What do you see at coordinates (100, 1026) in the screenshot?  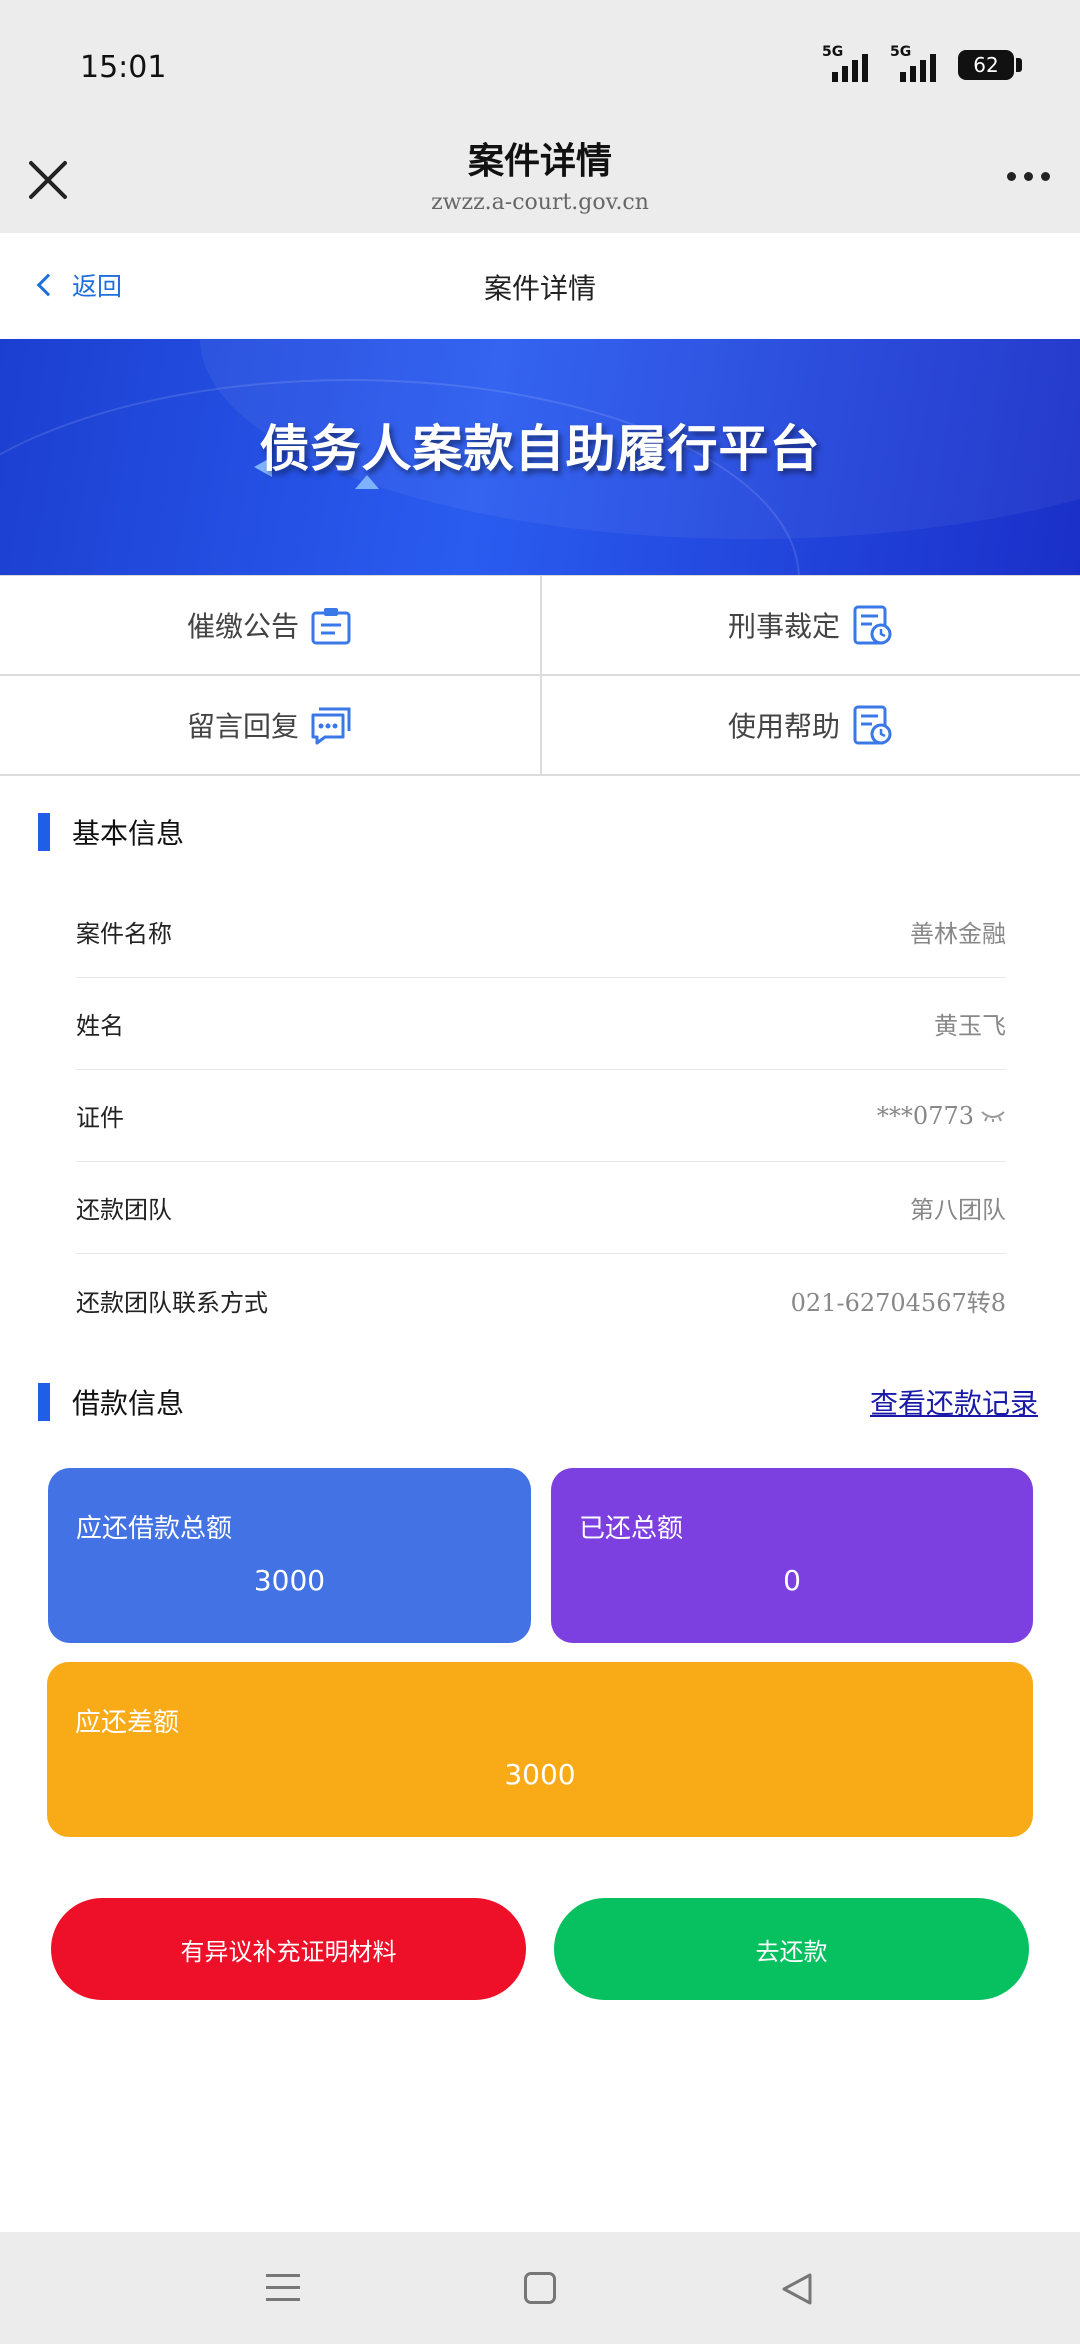 I see `info-label: 姓名` at bounding box center [100, 1026].